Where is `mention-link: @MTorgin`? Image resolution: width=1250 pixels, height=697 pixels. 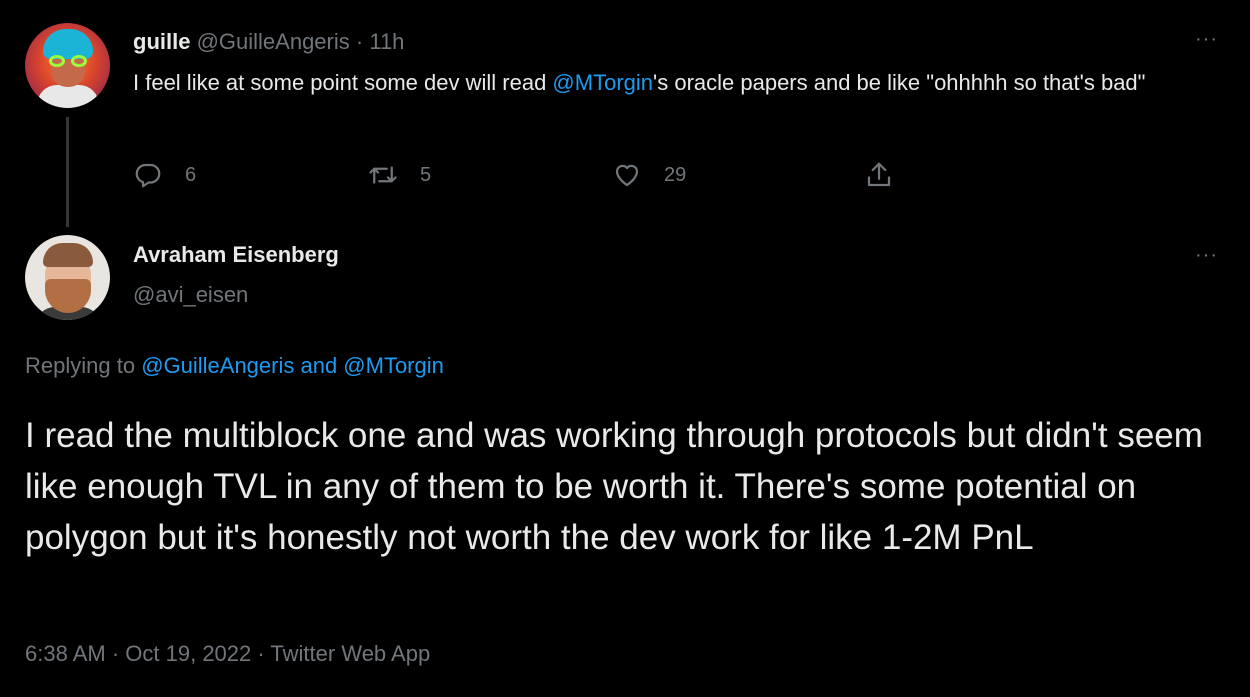
mention-link: @MTorgin is located at coordinates (602, 82).